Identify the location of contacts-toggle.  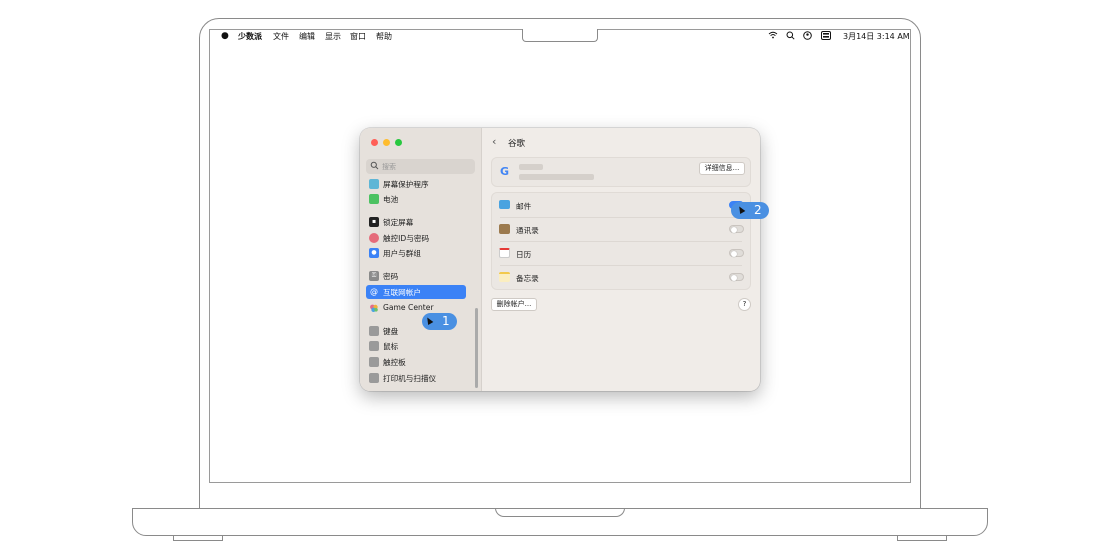
(736, 229).